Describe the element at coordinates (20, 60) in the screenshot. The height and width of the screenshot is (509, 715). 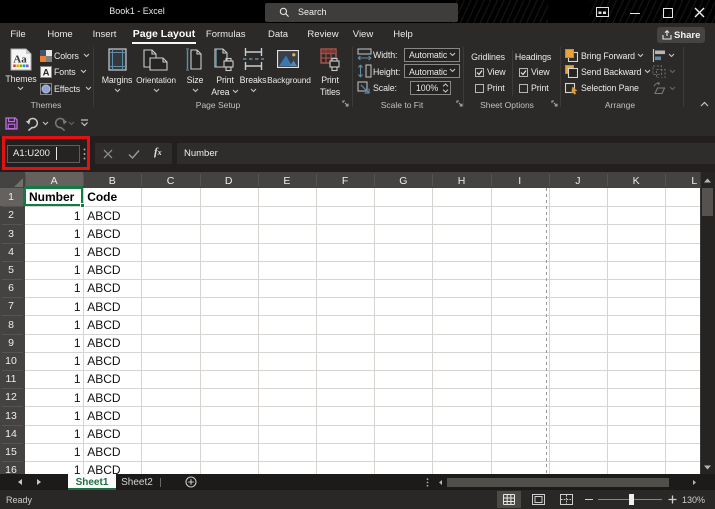
I see `svg-text: Aa` at that location.